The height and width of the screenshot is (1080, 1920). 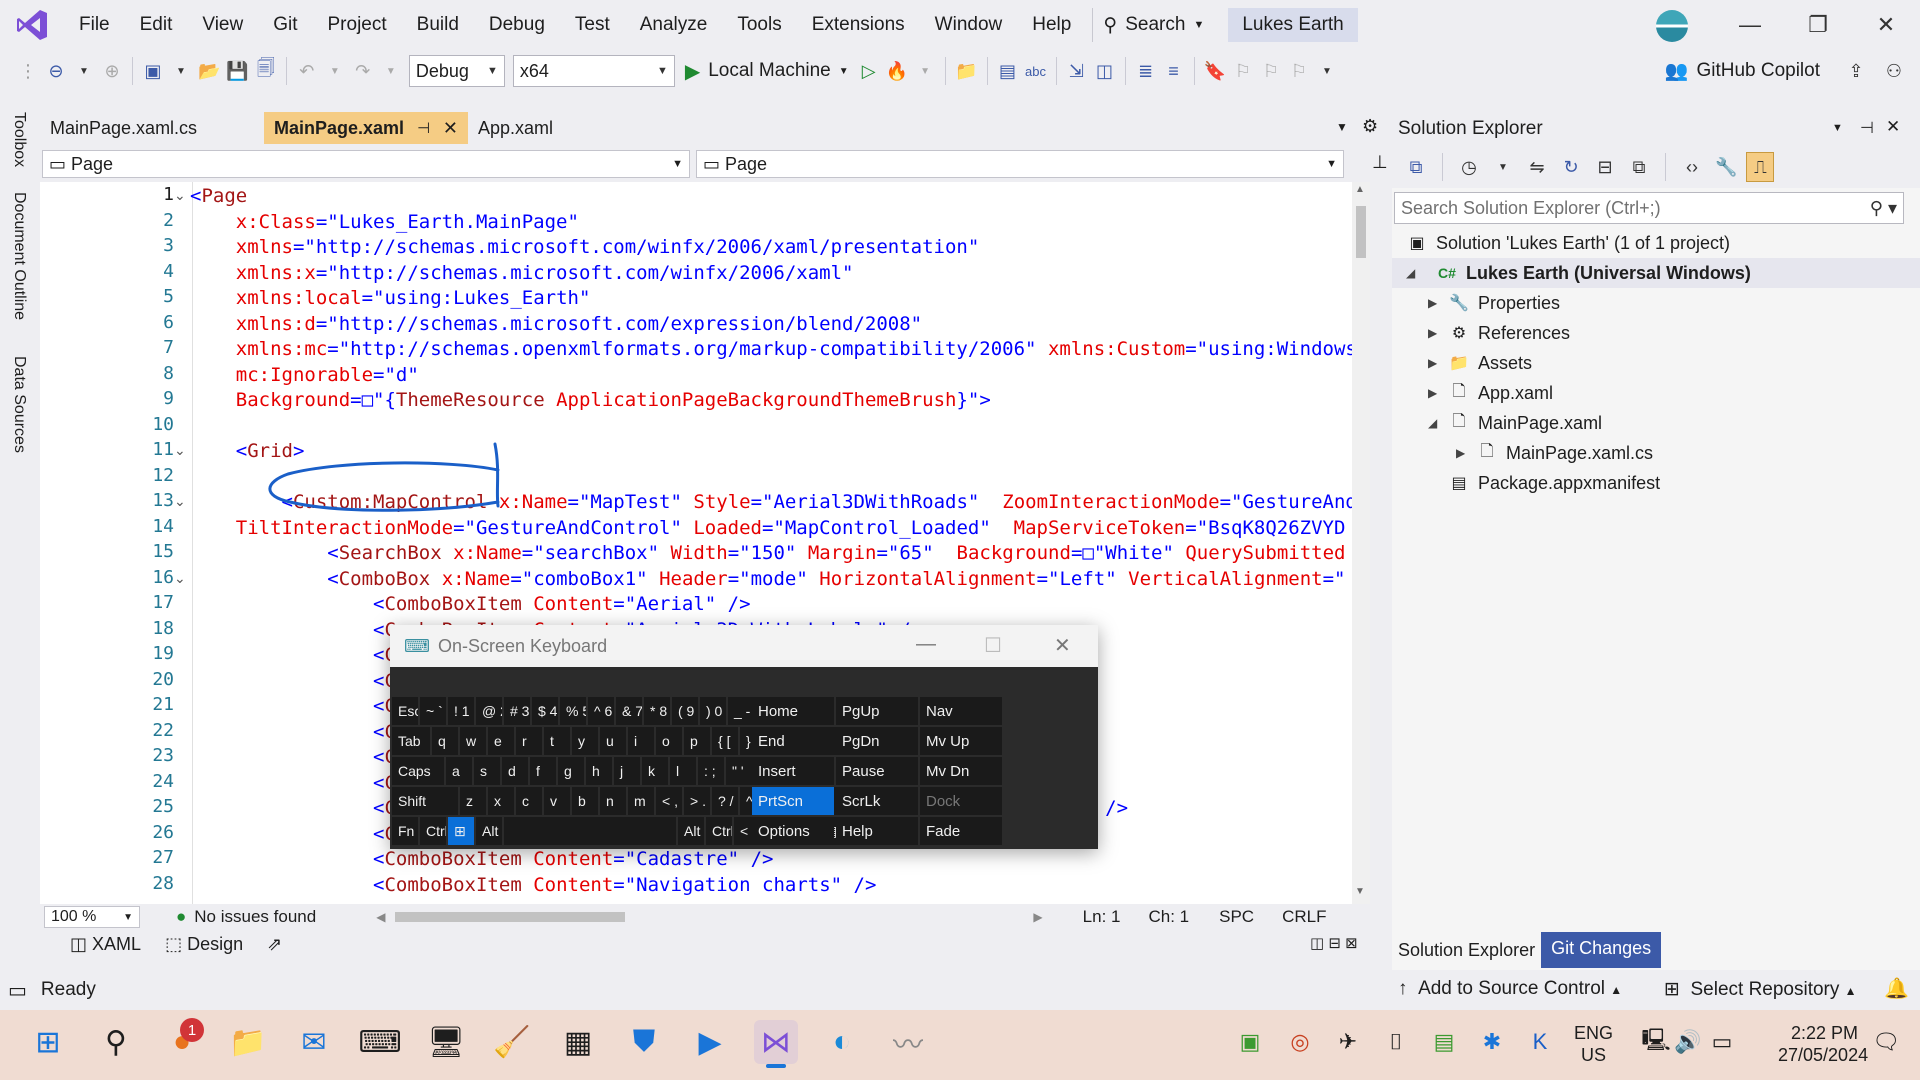 I want to click on save-all-icon: 🗐, so click(x=266, y=71).